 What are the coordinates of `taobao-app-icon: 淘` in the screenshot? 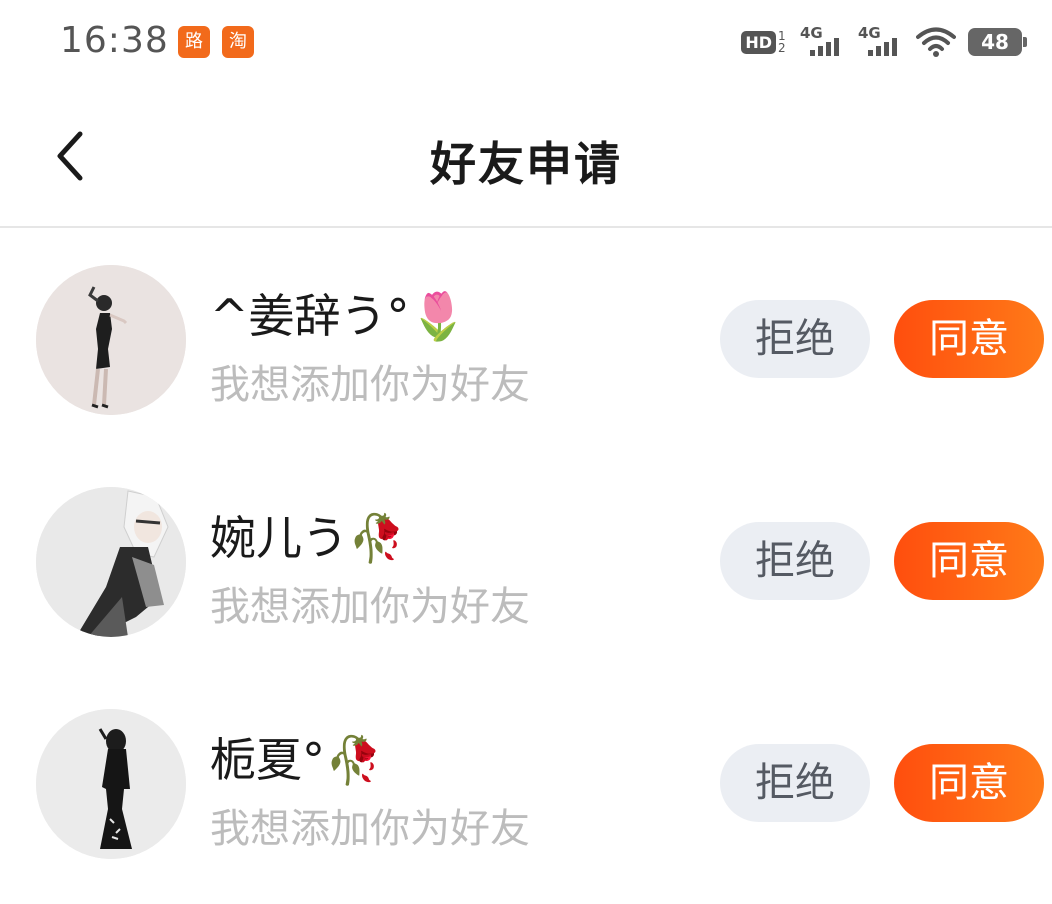 It's located at (238, 42).